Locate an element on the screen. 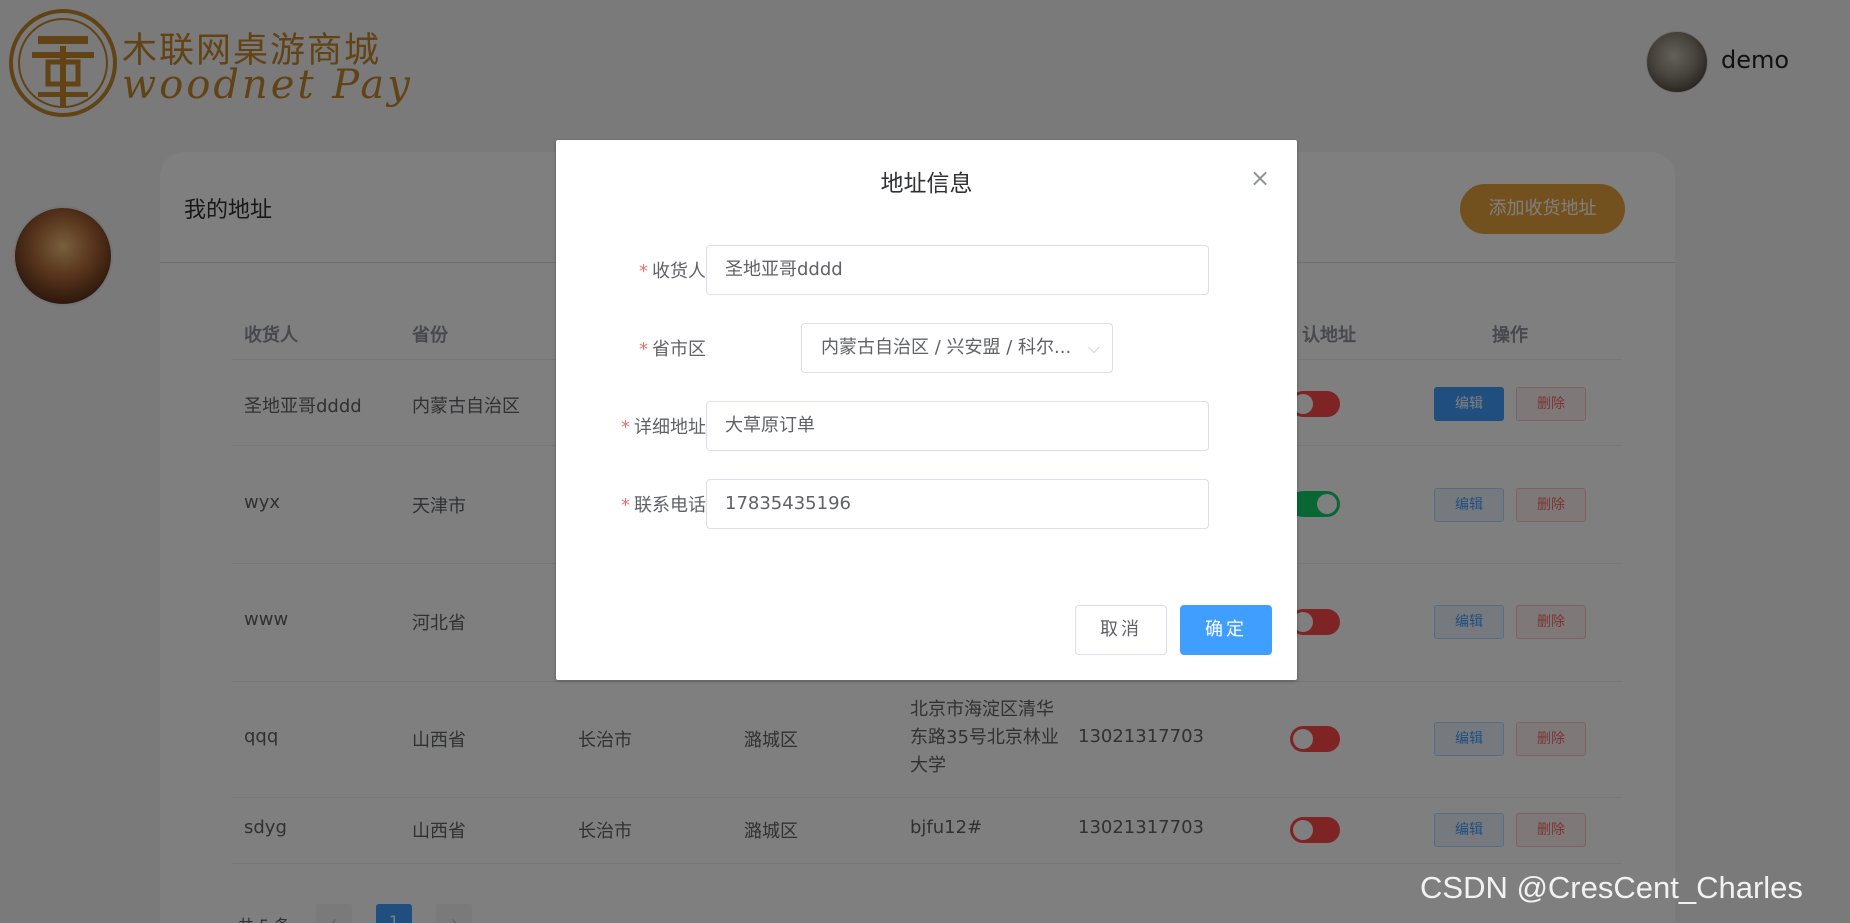 The image size is (1850, 923). region-label-text: 省市区 is located at coordinates (679, 349).